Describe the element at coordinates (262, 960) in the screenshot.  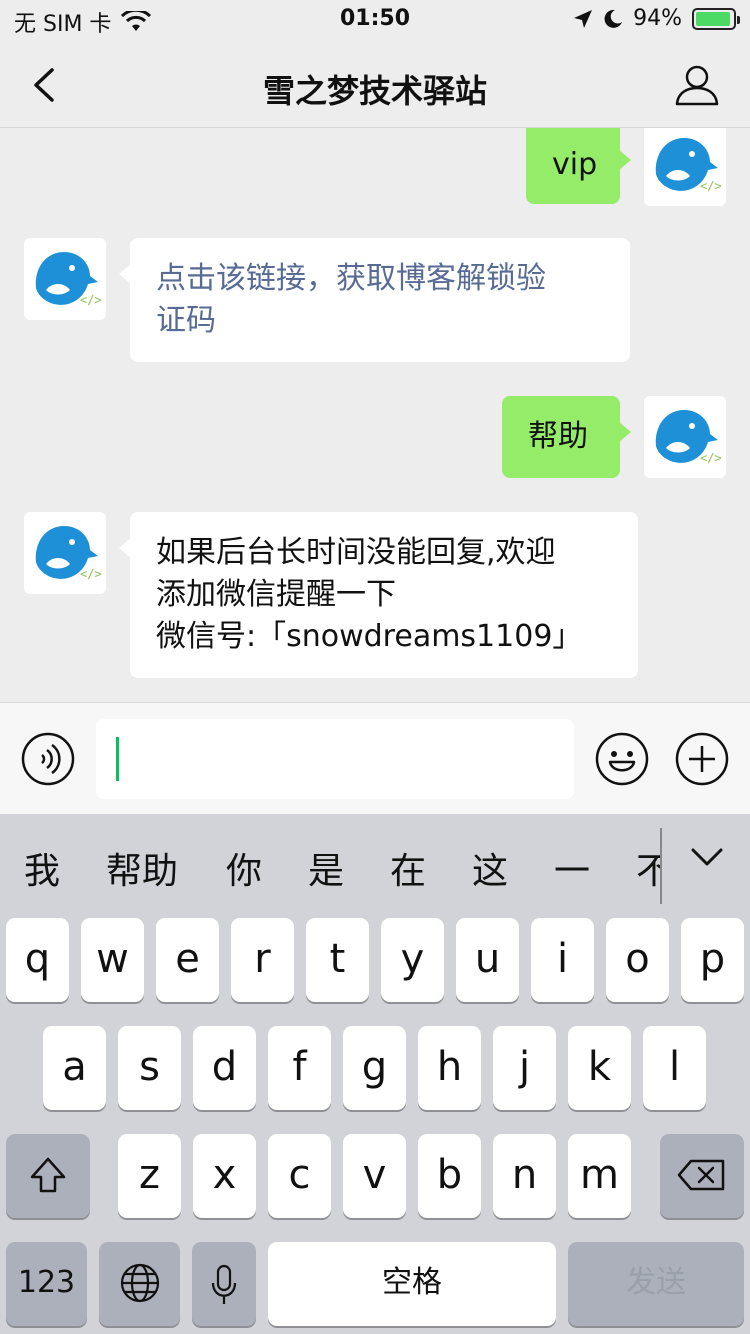
I see `key-r: r` at that location.